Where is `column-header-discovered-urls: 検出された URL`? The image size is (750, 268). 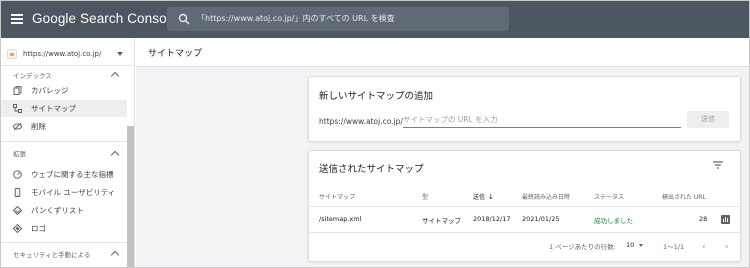
column-header-discovered-urls: 検出された URL is located at coordinates (684, 196).